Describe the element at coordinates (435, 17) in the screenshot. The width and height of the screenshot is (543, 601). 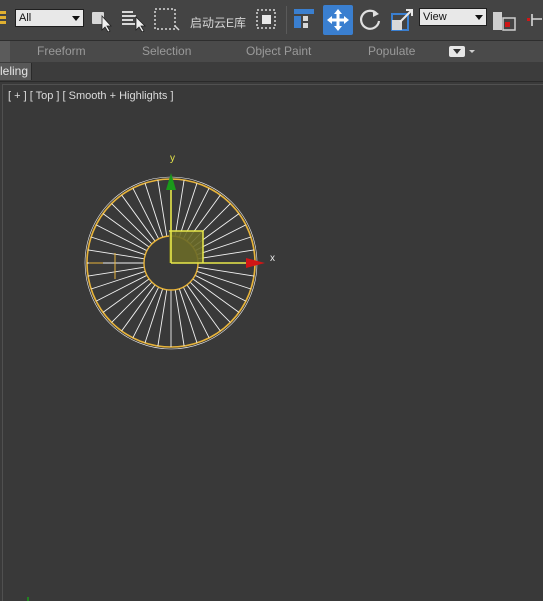
I see `reference-coordinate-value: View` at that location.